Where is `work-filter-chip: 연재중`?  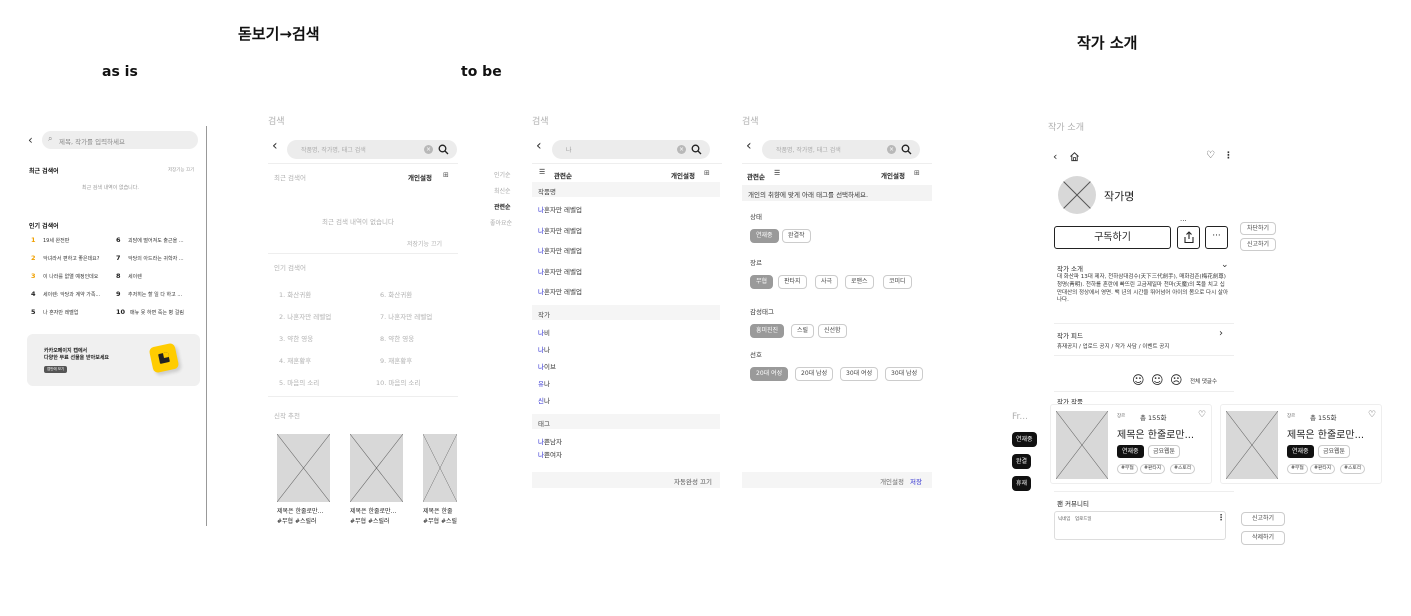 work-filter-chip: 연재중 is located at coordinates (1024, 439).